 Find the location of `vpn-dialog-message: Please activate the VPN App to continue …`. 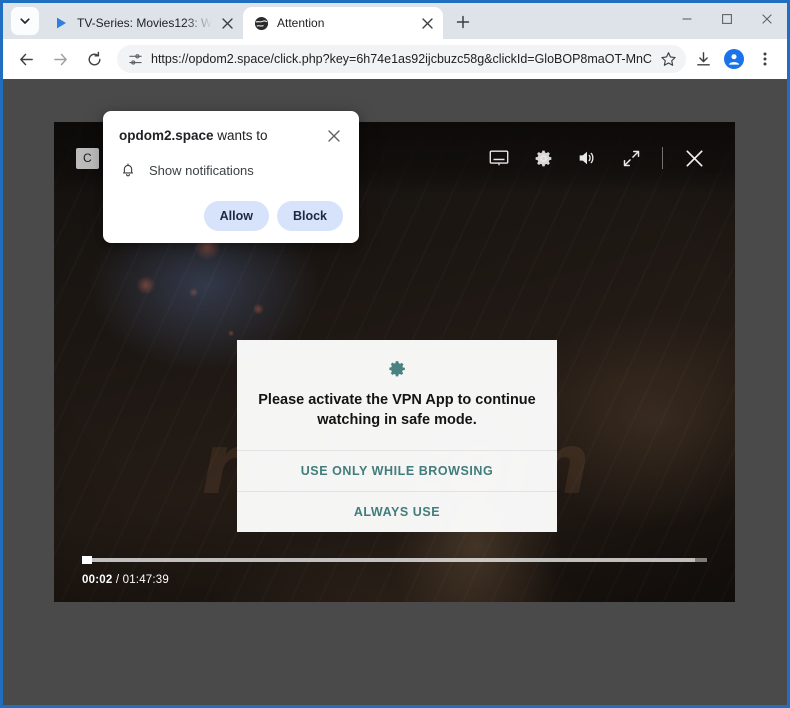

vpn-dialog-message: Please activate the VPN App to continue … is located at coordinates (397, 410).